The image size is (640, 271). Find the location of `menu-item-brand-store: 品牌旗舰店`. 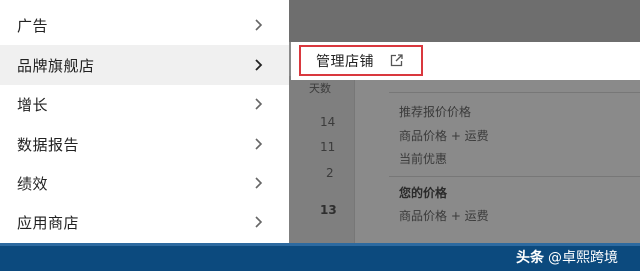

menu-item-brand-store: 品牌旗舰店 is located at coordinates (144, 65).